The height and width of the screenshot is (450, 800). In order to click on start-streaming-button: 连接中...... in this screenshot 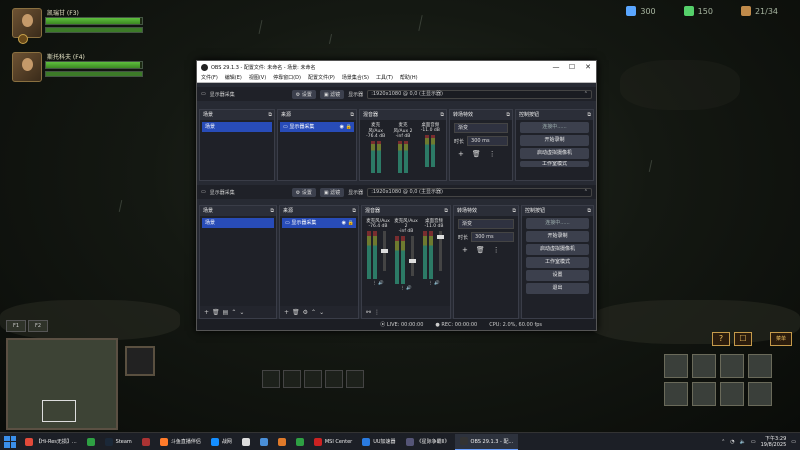, I will do `click(557, 223)`.